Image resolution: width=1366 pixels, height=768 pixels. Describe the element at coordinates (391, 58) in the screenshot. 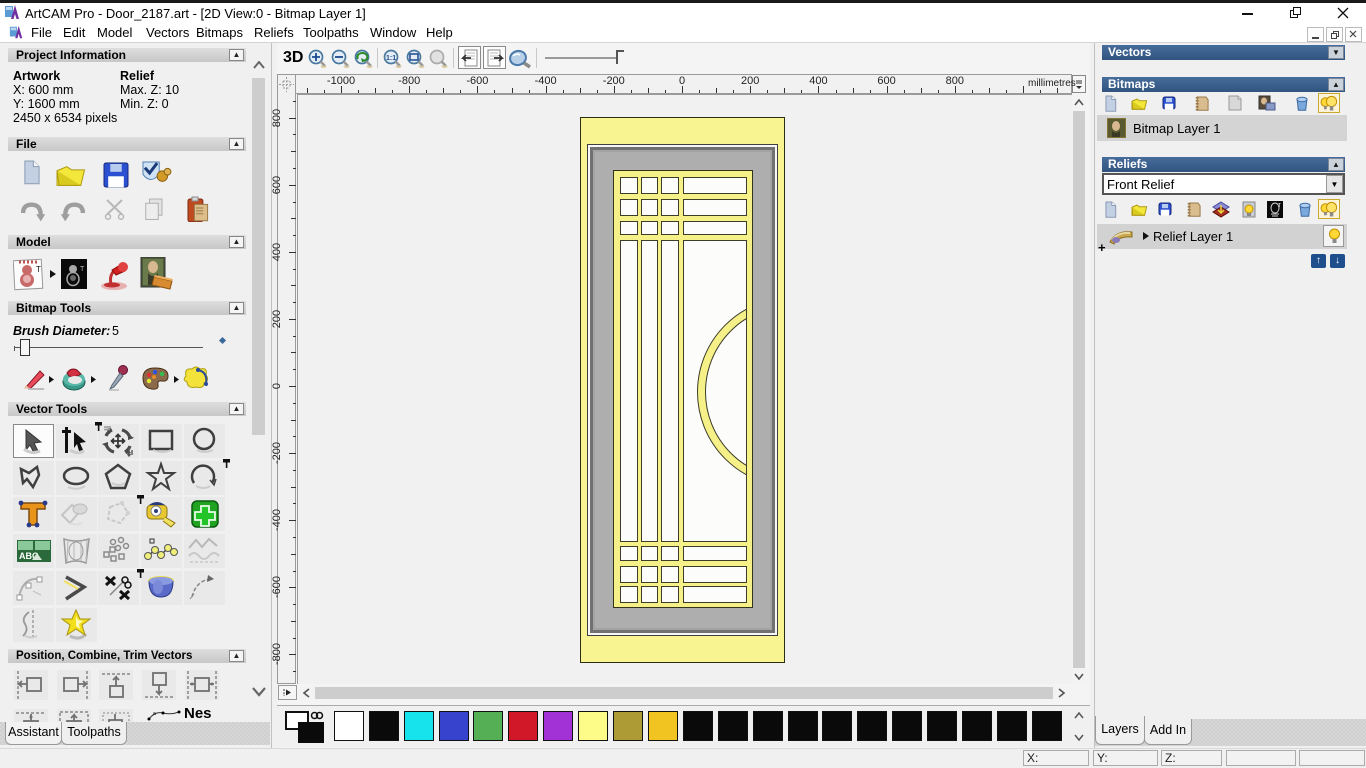

I see `svg-text: 1:1` at that location.